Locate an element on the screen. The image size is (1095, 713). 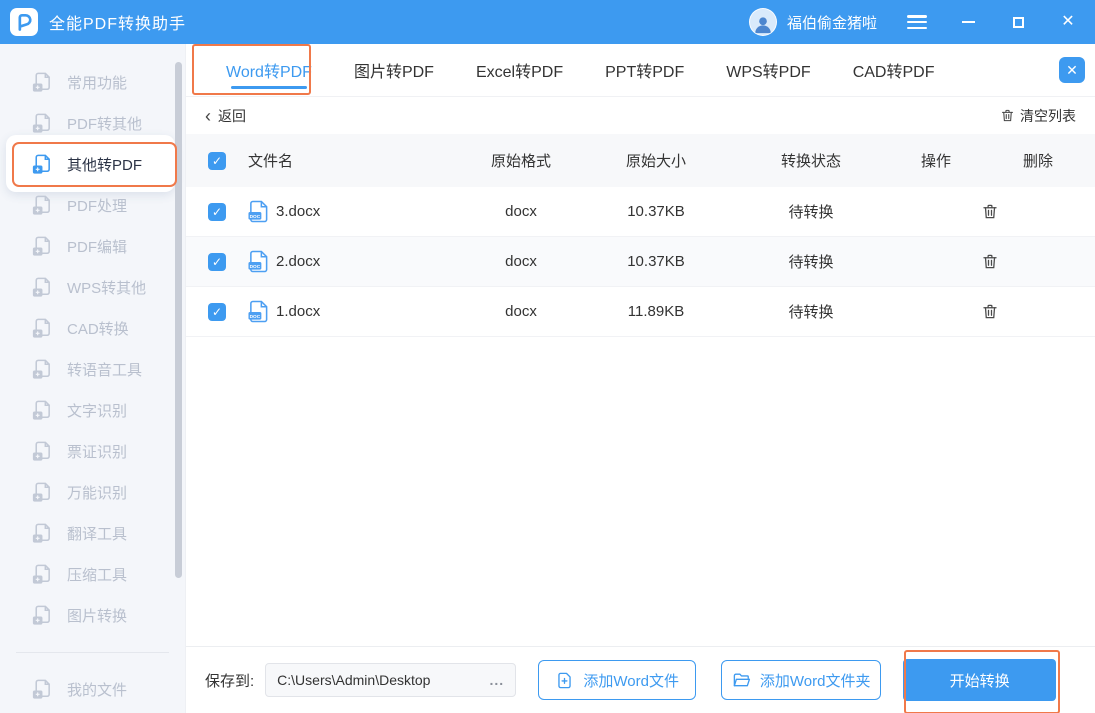
sidebar-item-wps-to-other: WPS转其他 is located at coordinates (92, 287).